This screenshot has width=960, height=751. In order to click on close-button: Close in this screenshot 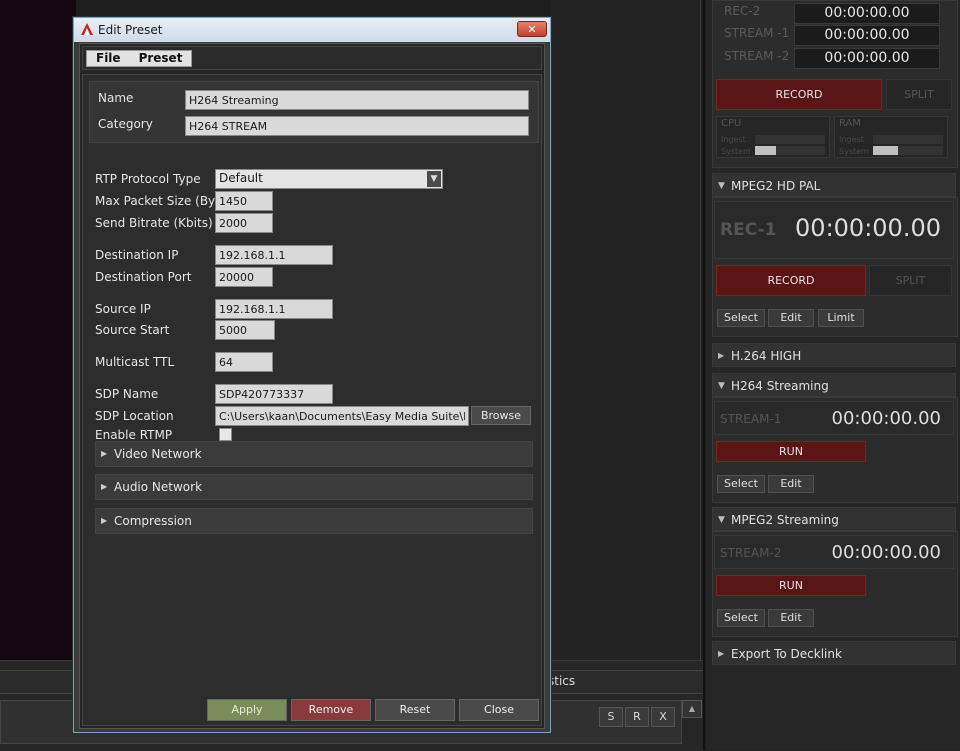, I will do `click(499, 710)`.